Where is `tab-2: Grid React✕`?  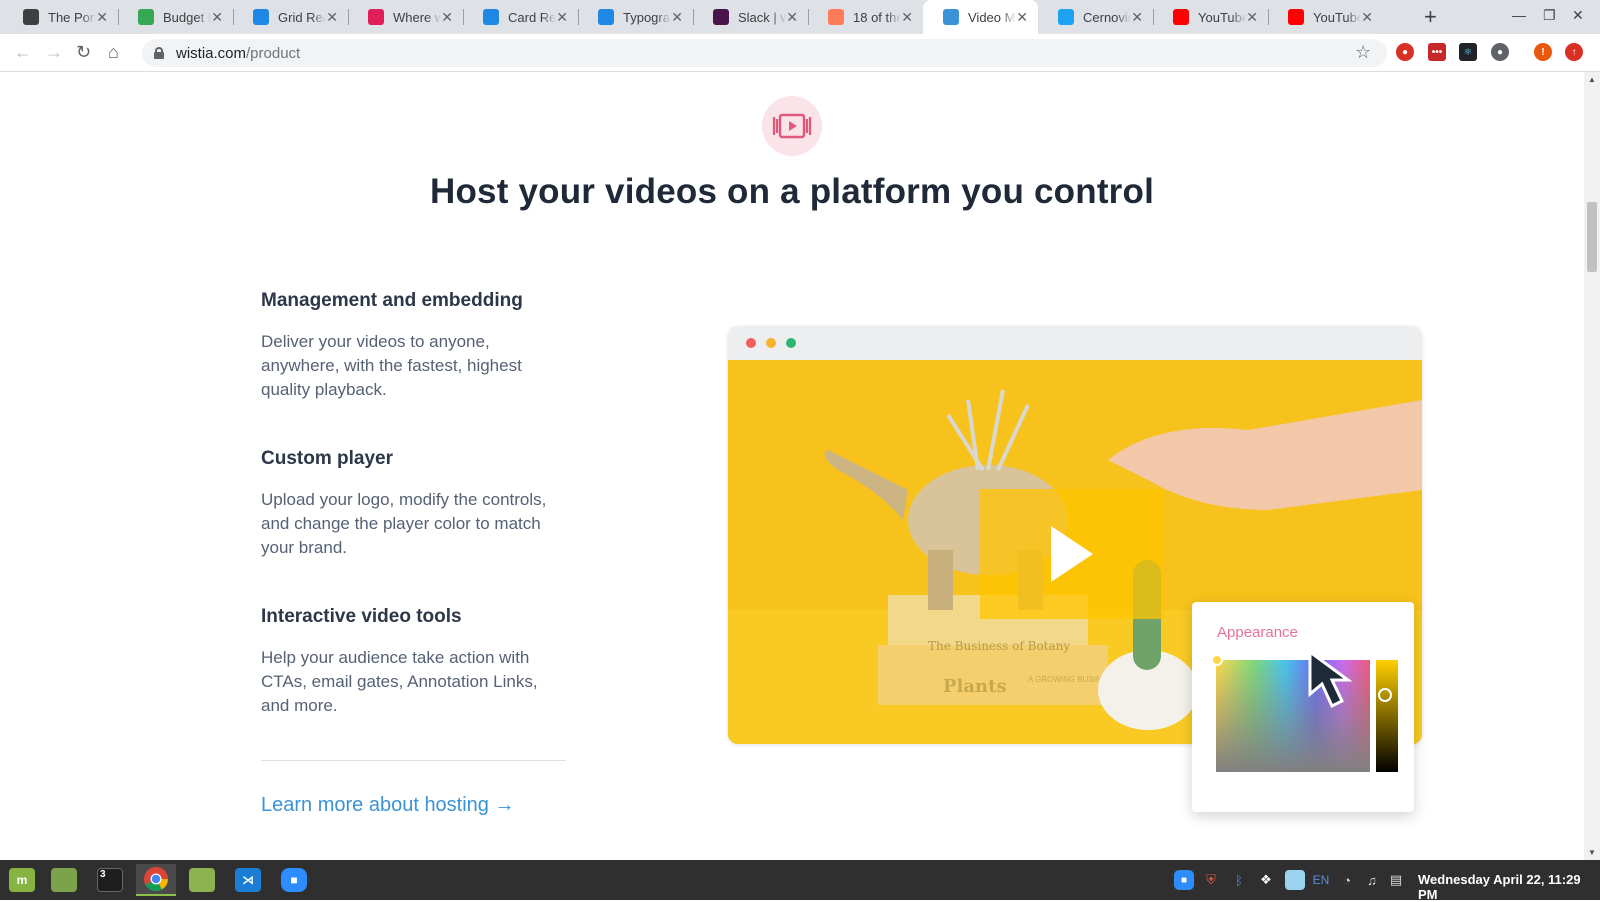 tab-2: Grid React✕ is located at coordinates (290, 17).